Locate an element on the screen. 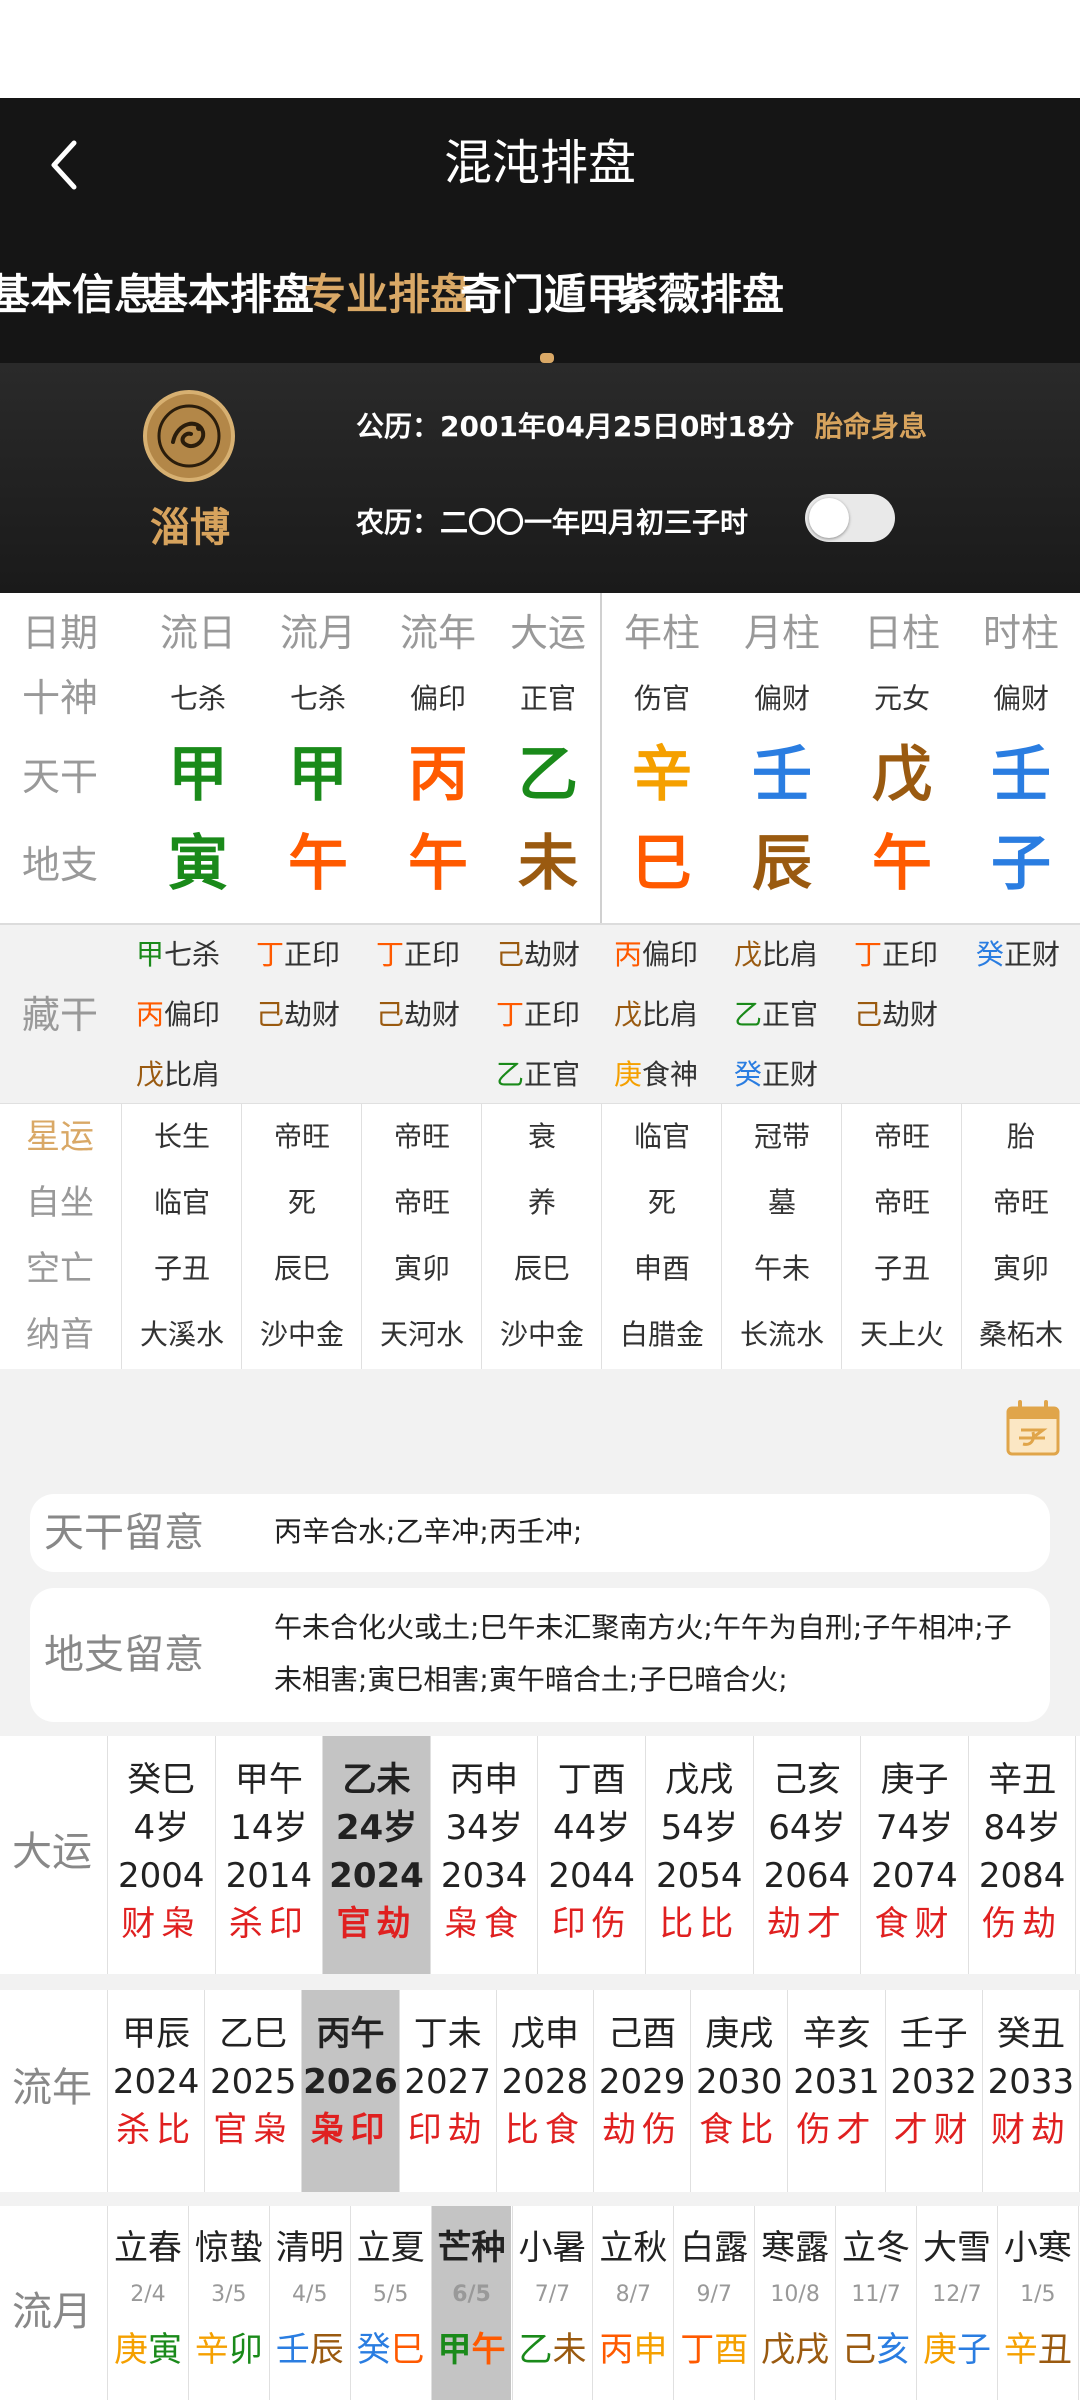 The width and height of the screenshot is (1080, 2400). toggle-knob is located at coordinates (829, 518).